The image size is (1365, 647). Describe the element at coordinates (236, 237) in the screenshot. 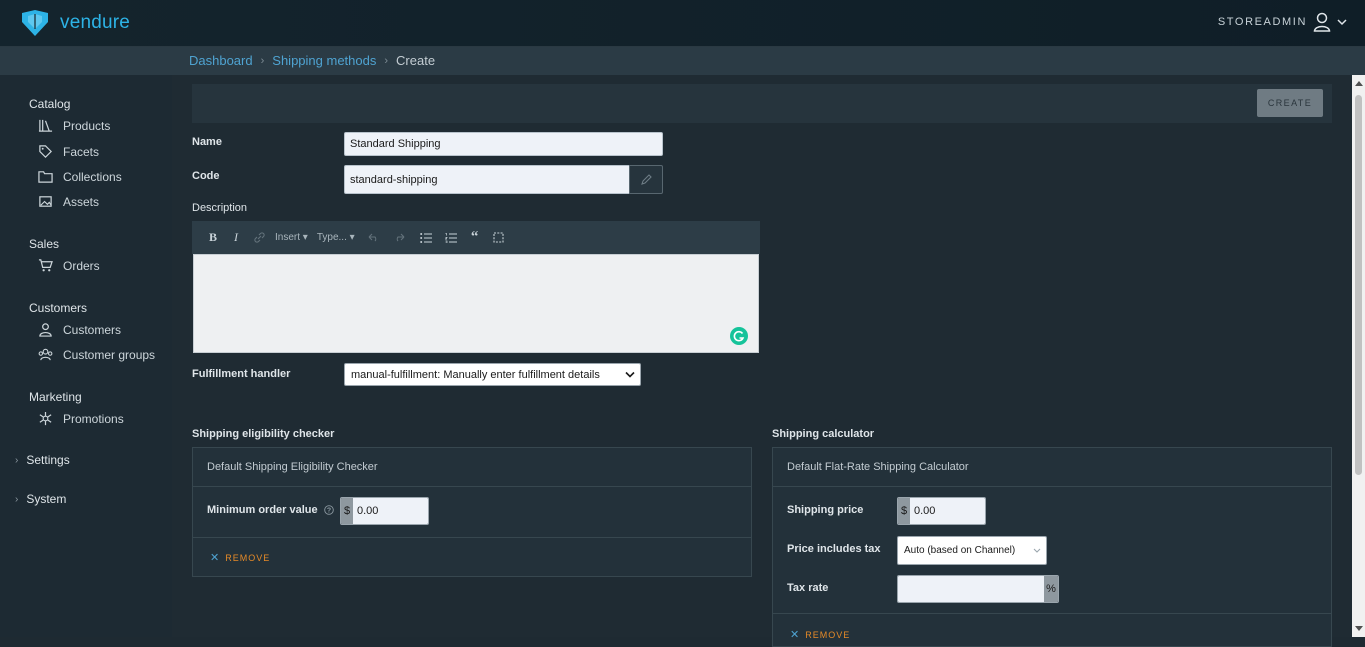

I see `italic-button: I` at that location.